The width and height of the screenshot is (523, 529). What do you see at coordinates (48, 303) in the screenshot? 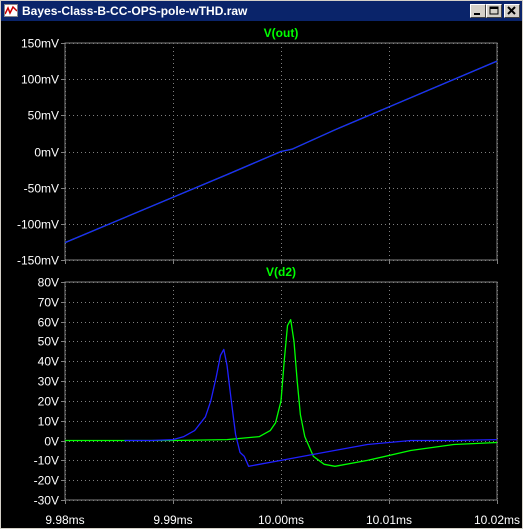
I see `y-tick-label: 70V` at bounding box center [48, 303].